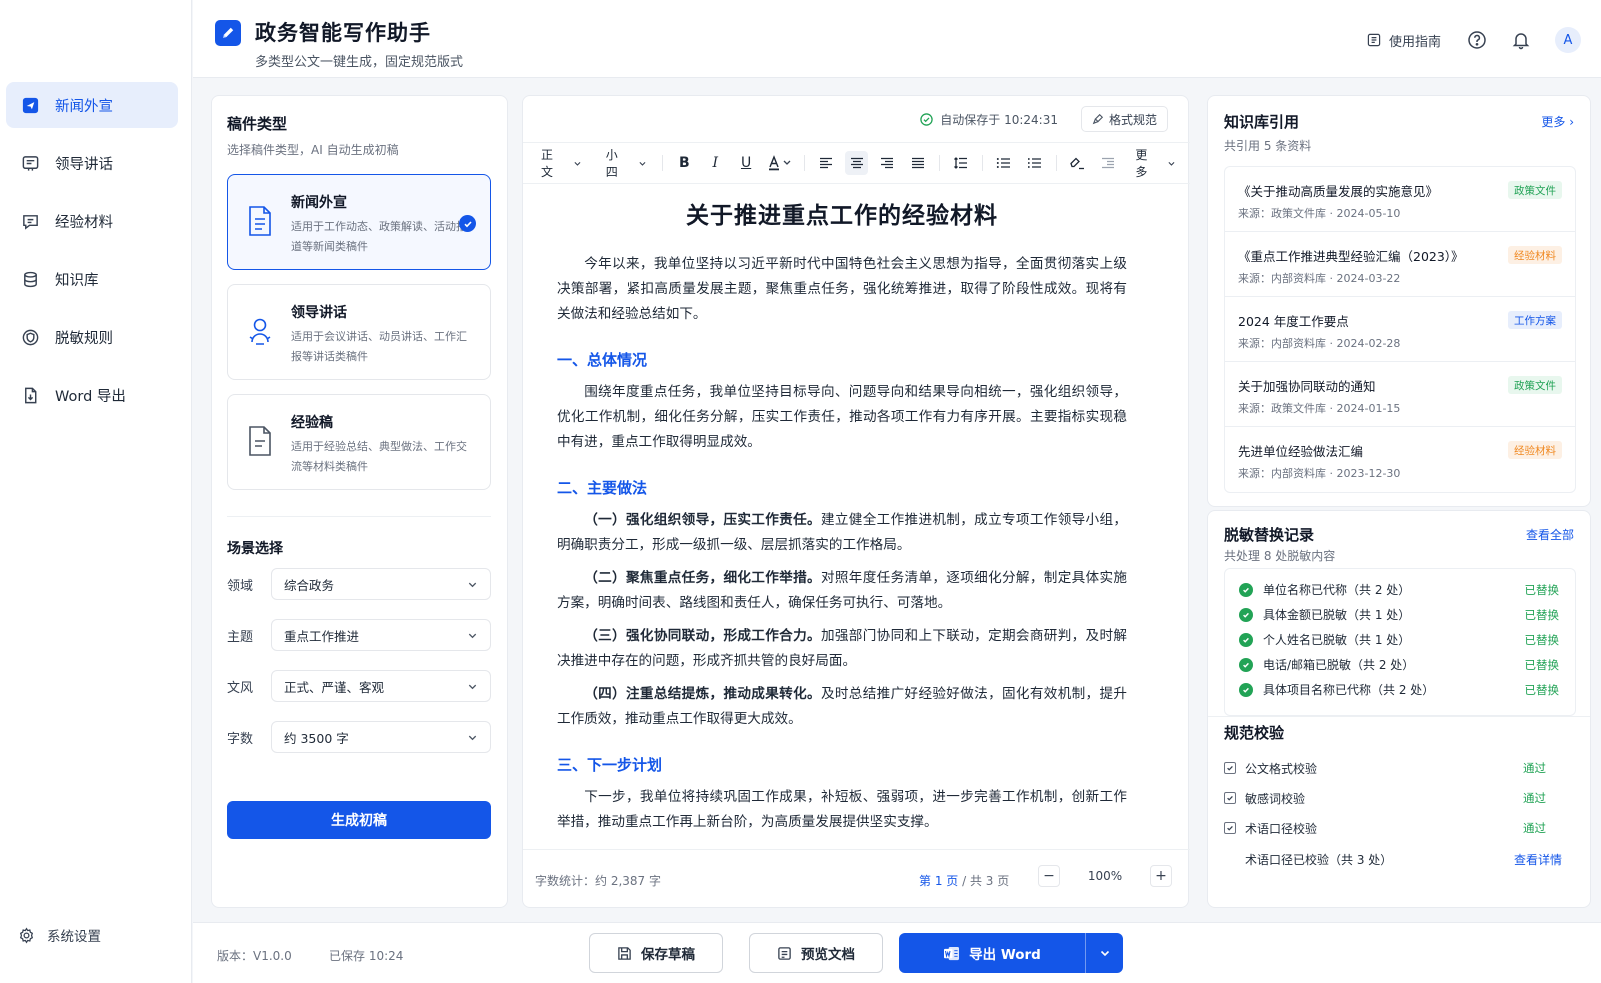 The height and width of the screenshot is (983, 1601). What do you see at coordinates (1400, 689) in the screenshot?
I see `list-item: 具体项目名称已代称（共 2 处） 已替换` at bounding box center [1400, 689].